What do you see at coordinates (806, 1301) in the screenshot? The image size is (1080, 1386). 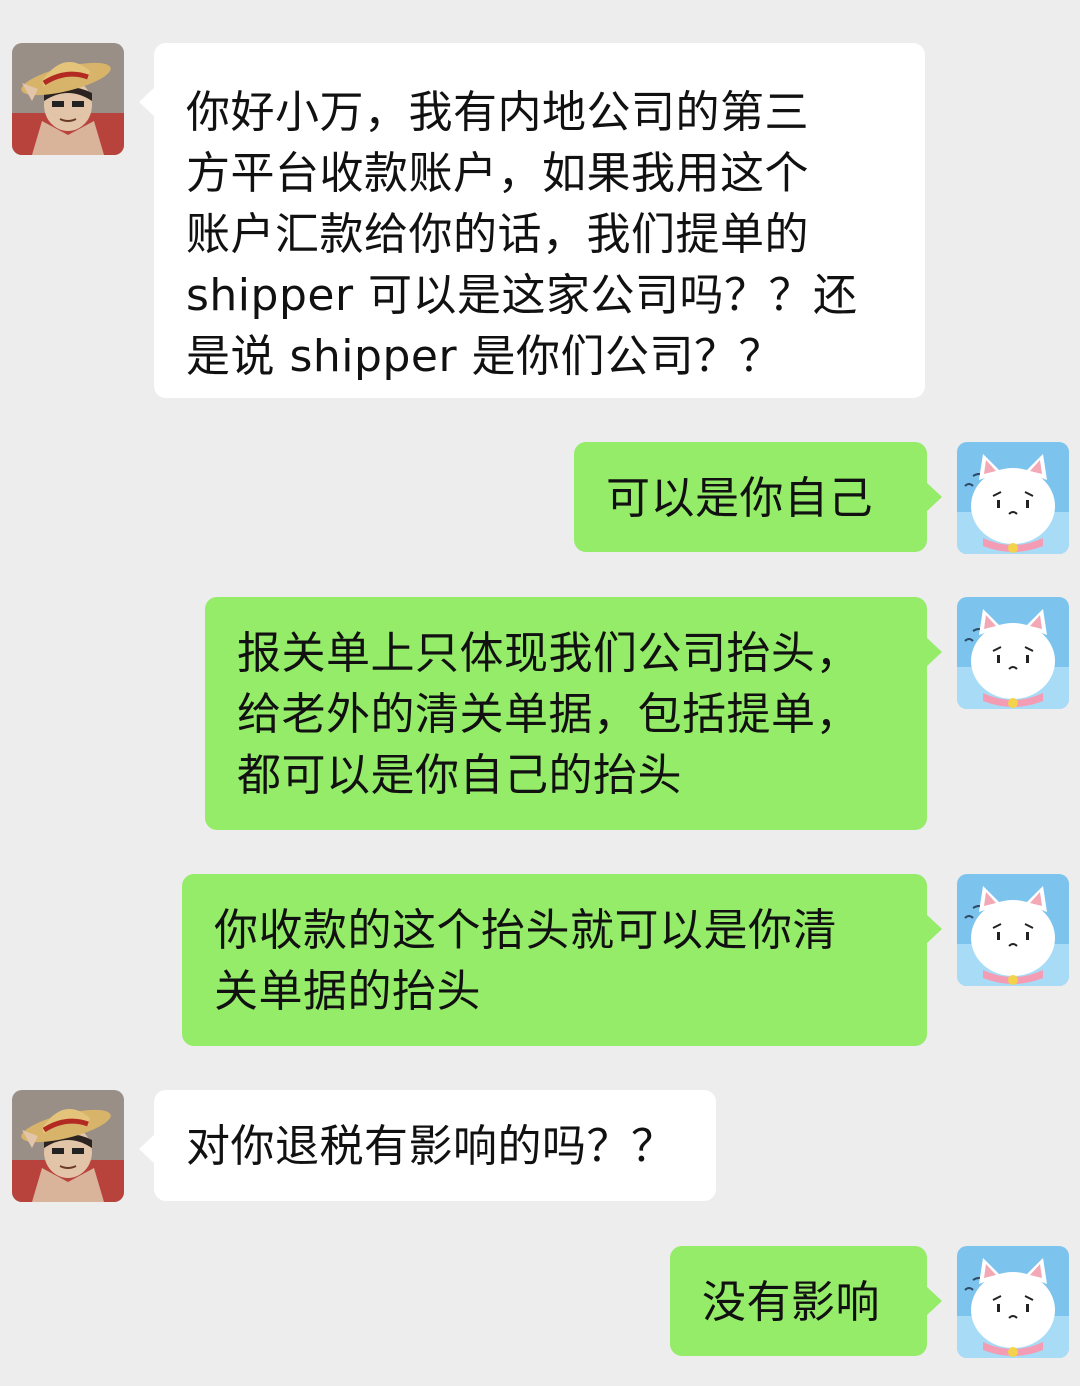 I see `message-bubble-outgoing: 没有影响` at bounding box center [806, 1301].